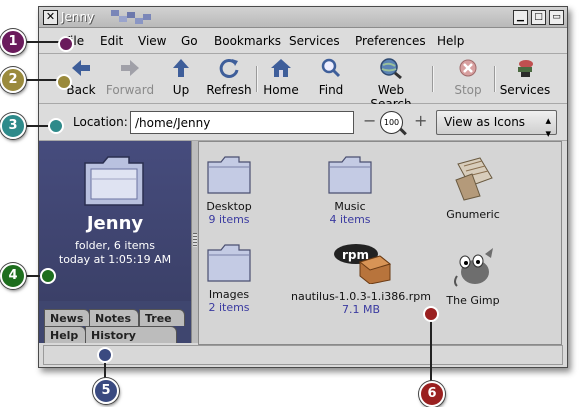 This screenshot has height=407, width=582. Describe the element at coordinates (391, 84) in the screenshot. I see `web-search-button: Web Search` at that location.